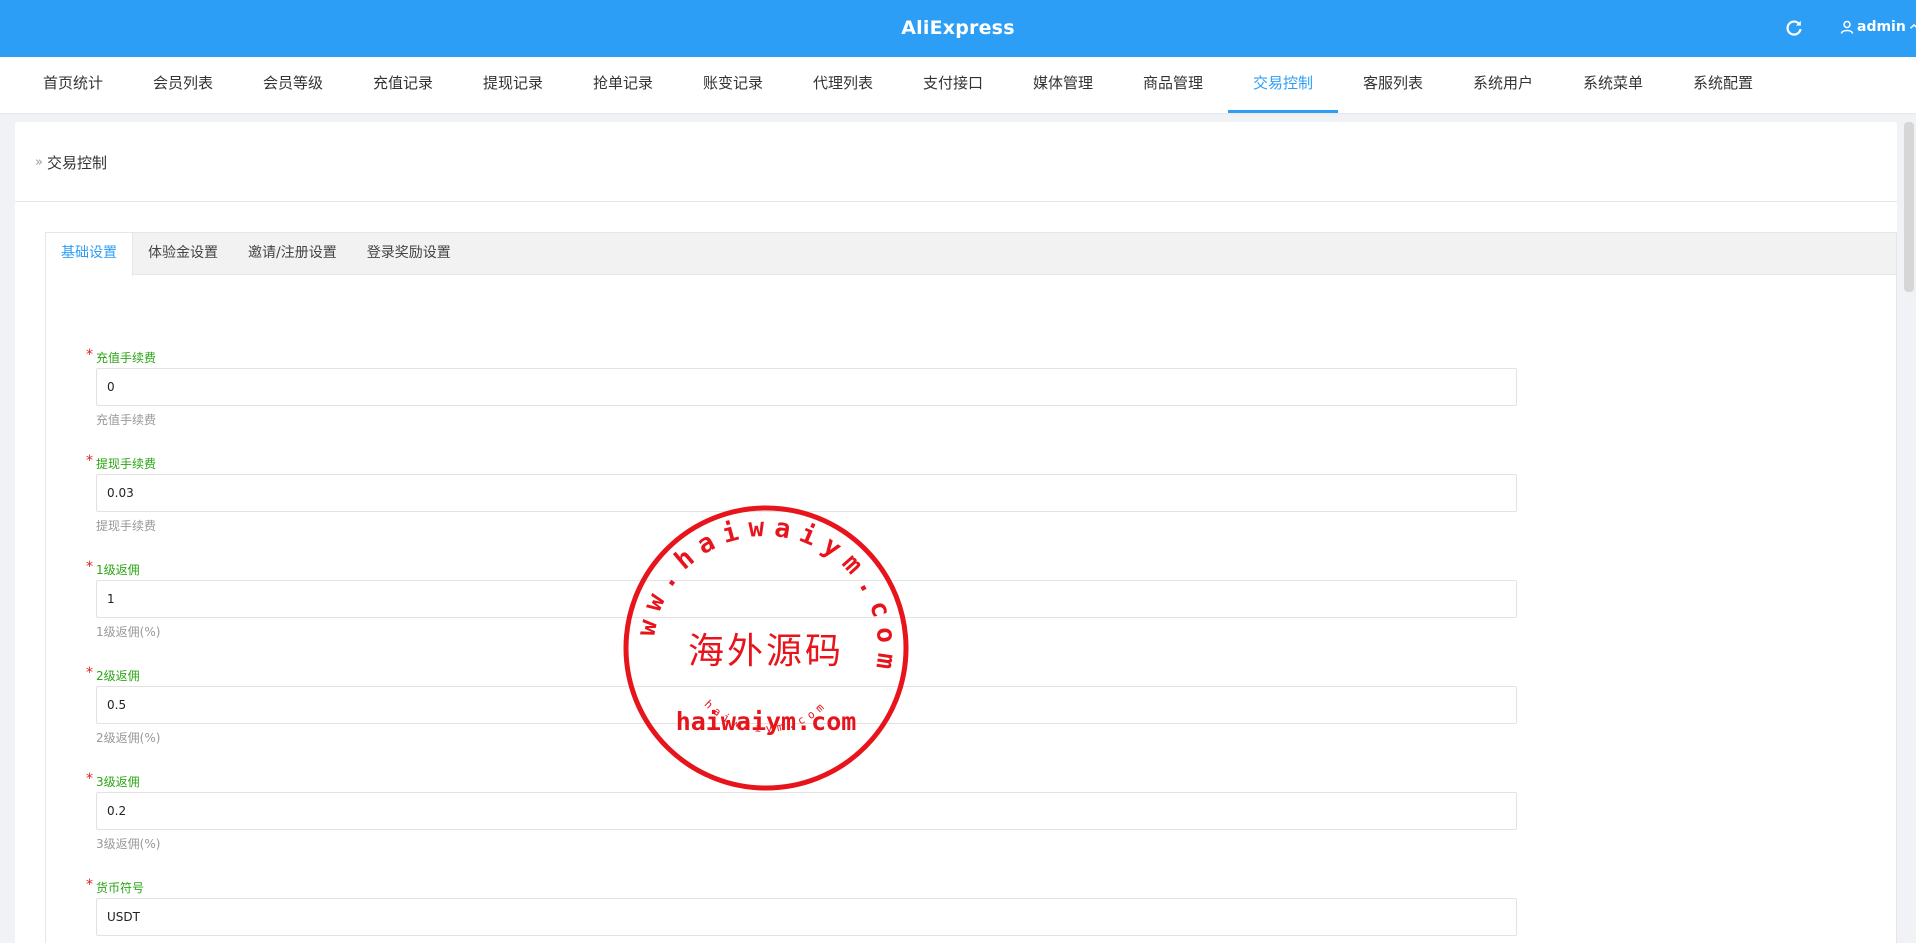 The width and height of the screenshot is (1916, 943). I want to click on level3-commission-input: 0.2, so click(806, 811).